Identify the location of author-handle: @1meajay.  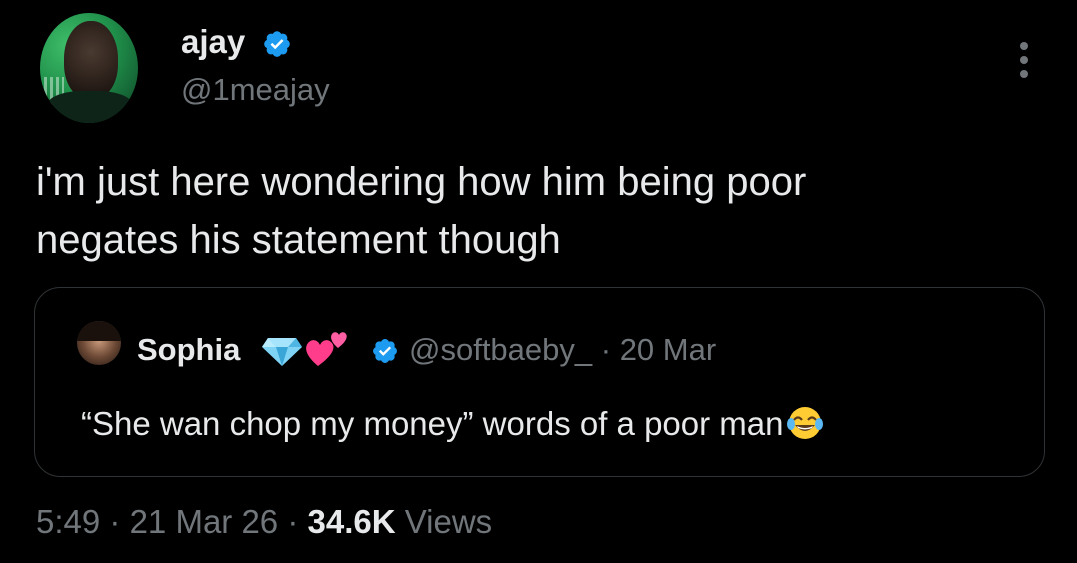
(255, 90).